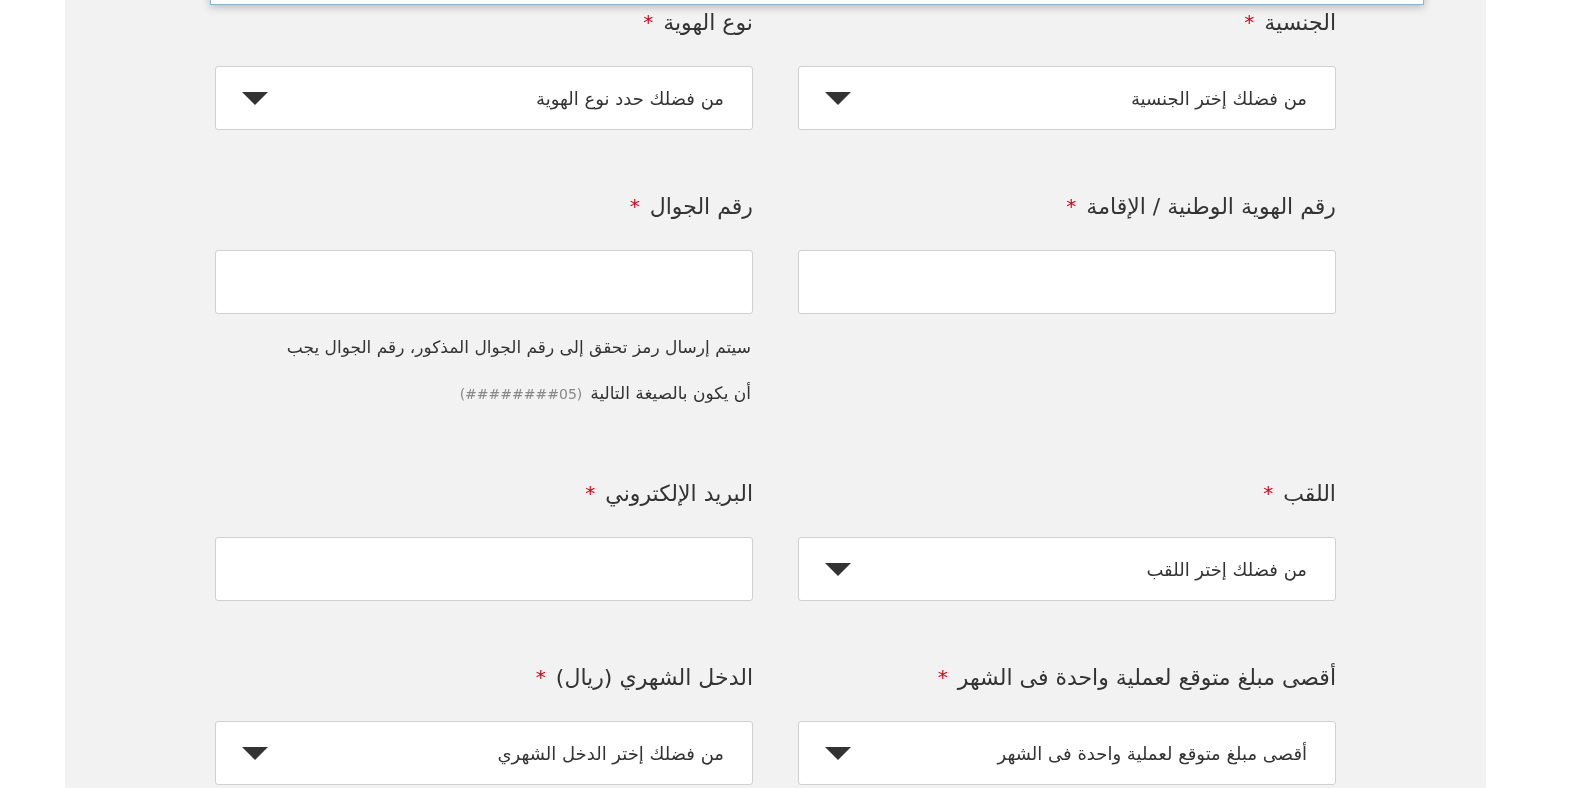 The height and width of the screenshot is (788, 1572). I want to click on dropdown: أقصى مبلغ متوقع لعملية واحدة فى الشهر, so click(1067, 753).